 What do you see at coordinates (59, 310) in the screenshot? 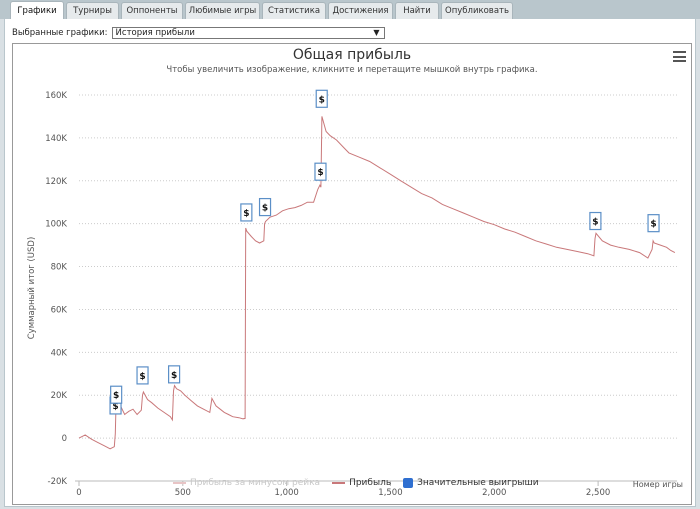
I see `y-tick-label: 60K` at bounding box center [59, 310].